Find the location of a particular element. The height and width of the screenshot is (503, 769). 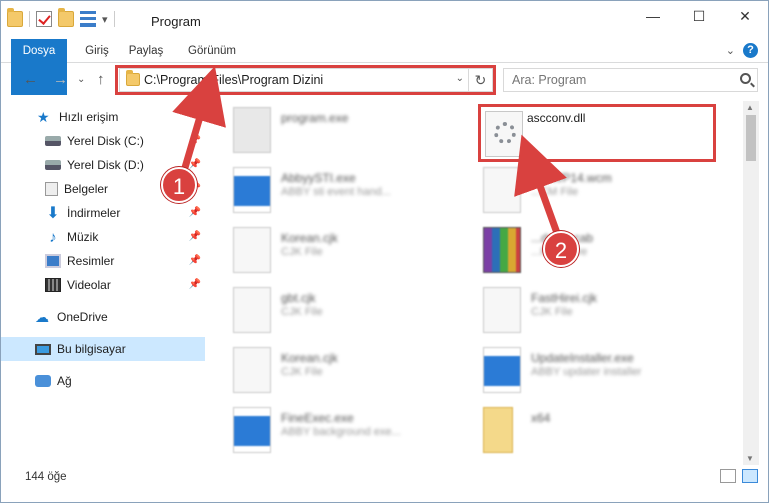

sidebar-item-label: Ağ is located at coordinates (64, 381).